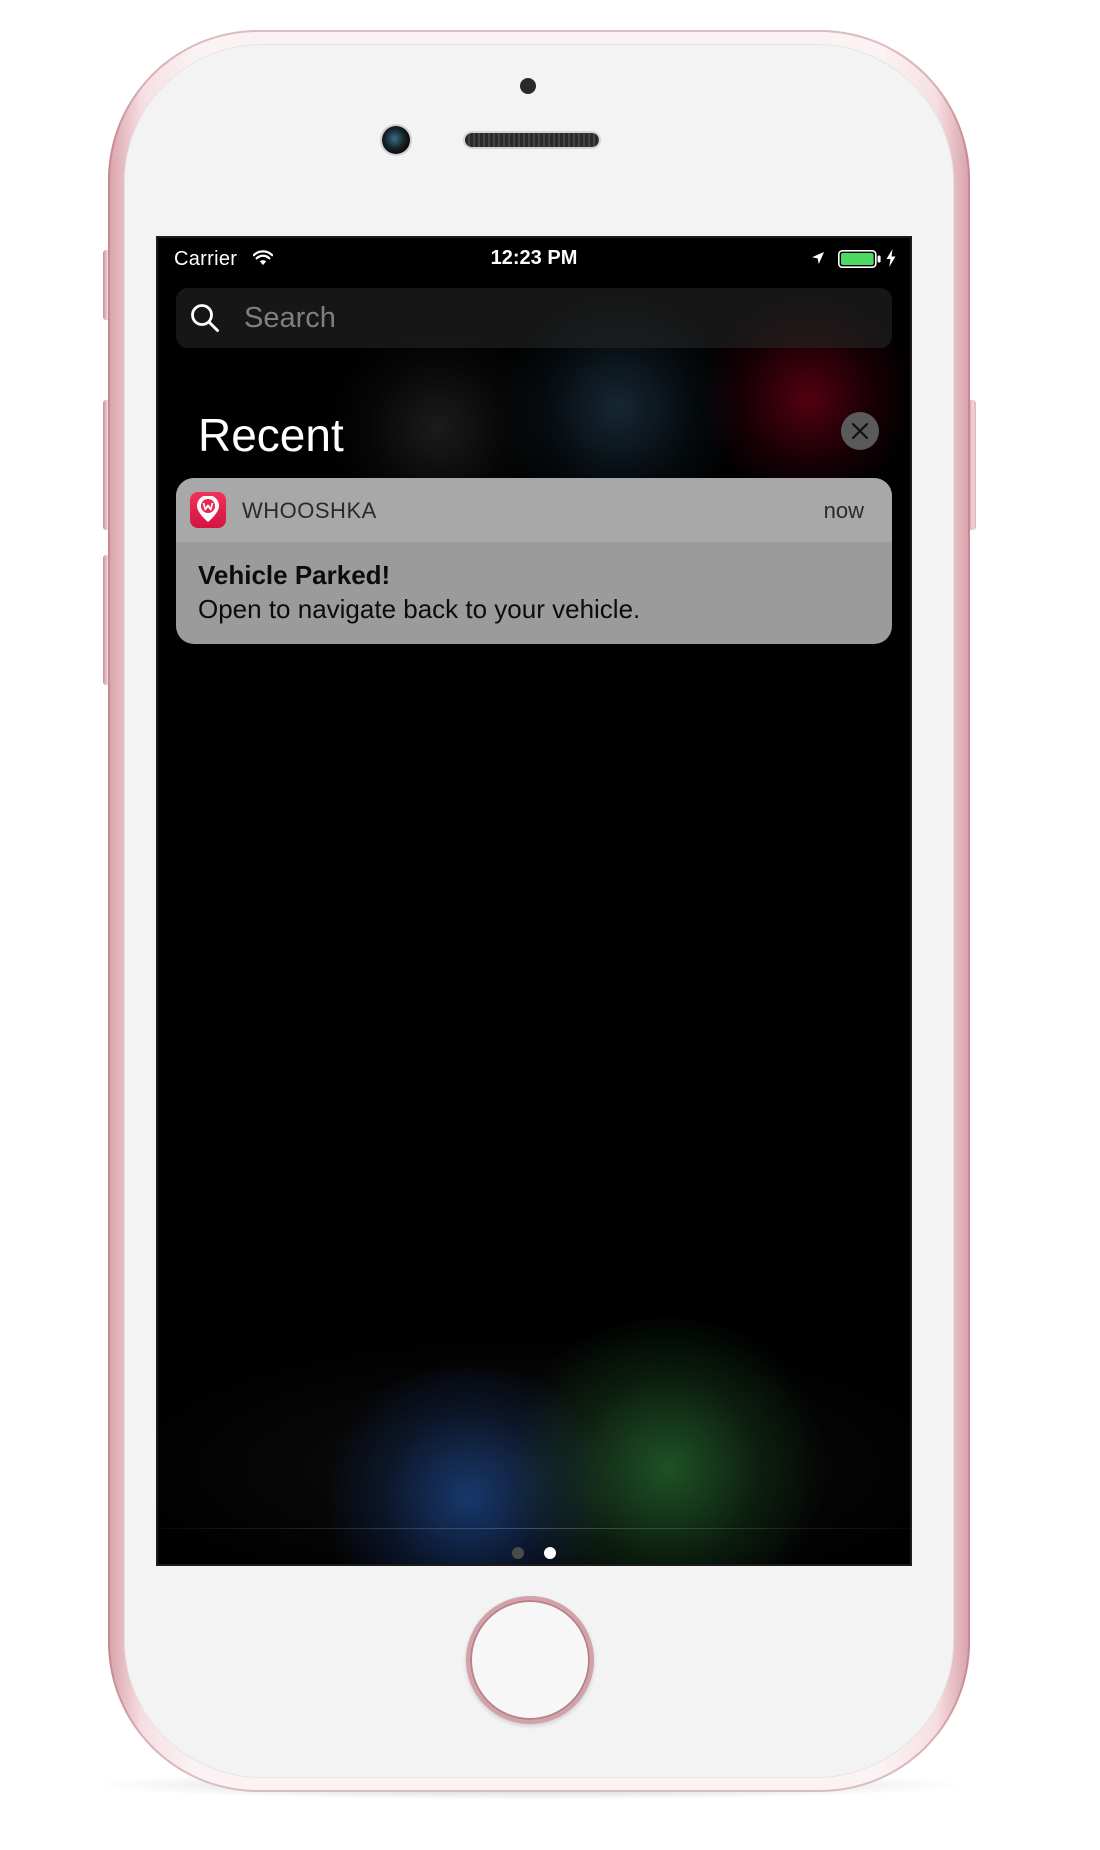 Image resolution: width=1100 pixels, height=1850 pixels. I want to click on location-arrow-icon, so click(818, 258).